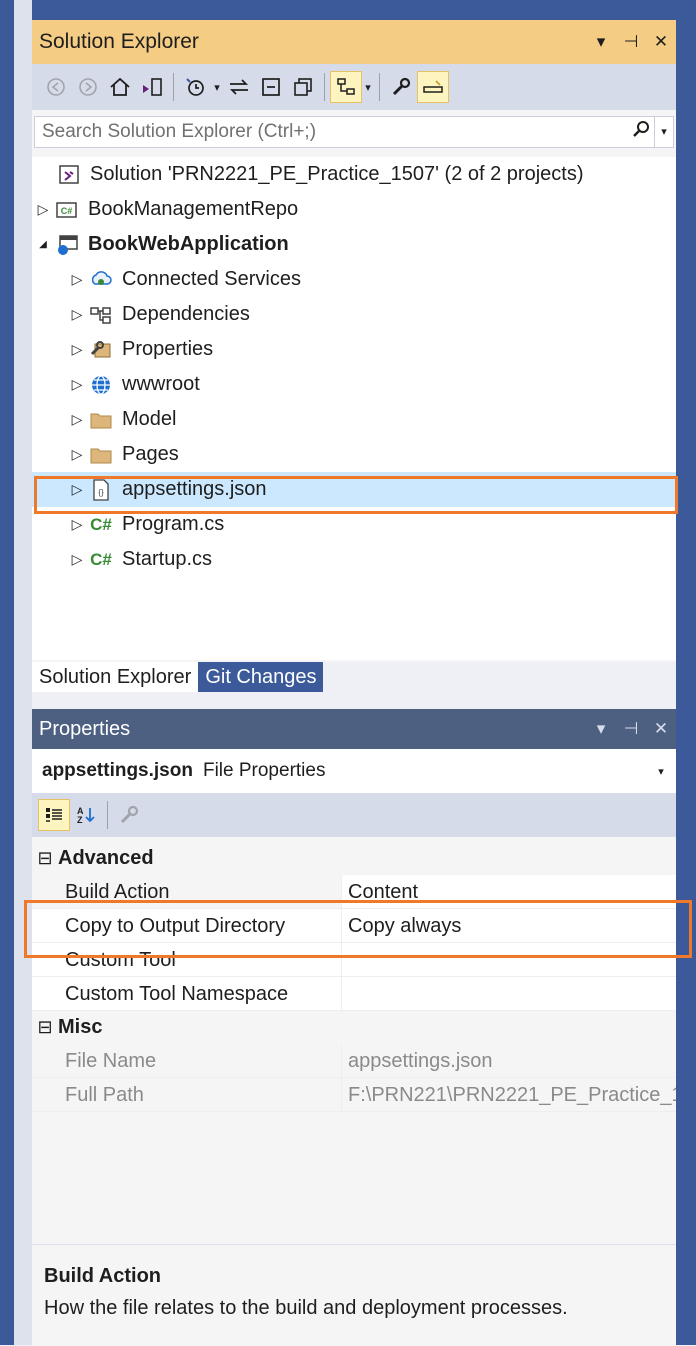  What do you see at coordinates (193, 209) in the screenshot?
I see `tree-item-label: BookManagementRepo` at bounding box center [193, 209].